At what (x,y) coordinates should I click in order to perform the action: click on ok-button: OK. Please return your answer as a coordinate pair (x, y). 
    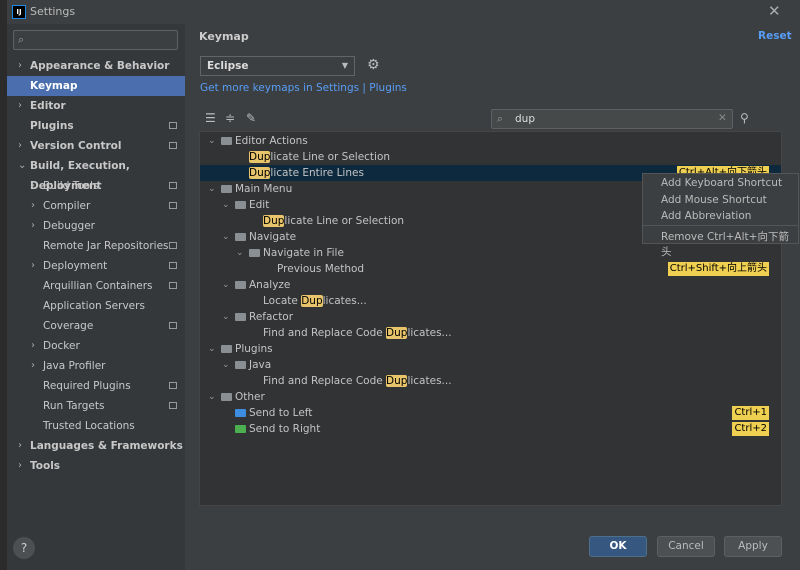
    Looking at the image, I should click on (618, 546).